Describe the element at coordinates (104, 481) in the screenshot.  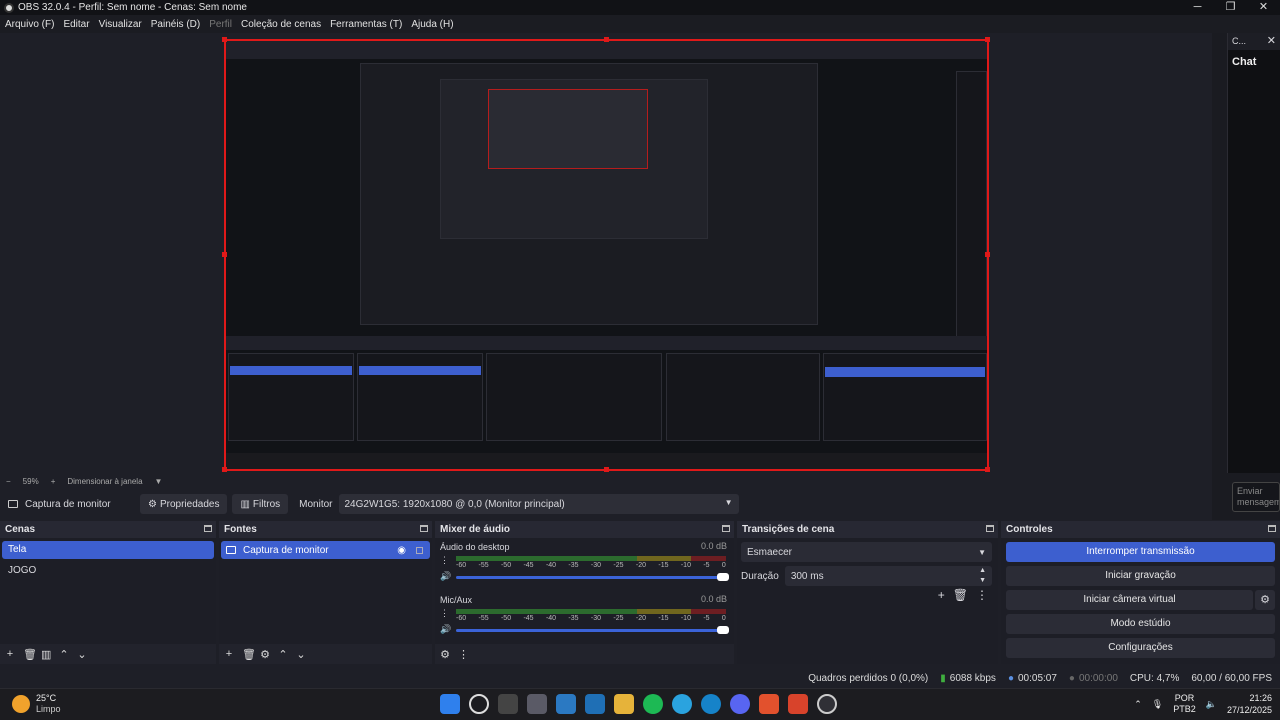
I see `zoom-mode-select: Dimensionar à janela` at that location.